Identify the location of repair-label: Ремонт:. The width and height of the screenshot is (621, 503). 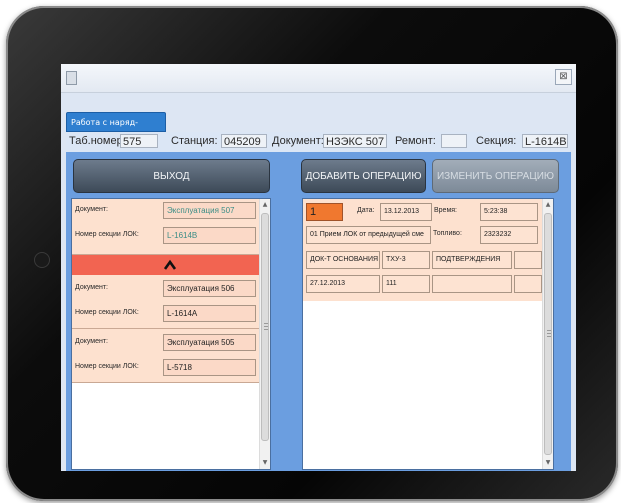
(415, 141).